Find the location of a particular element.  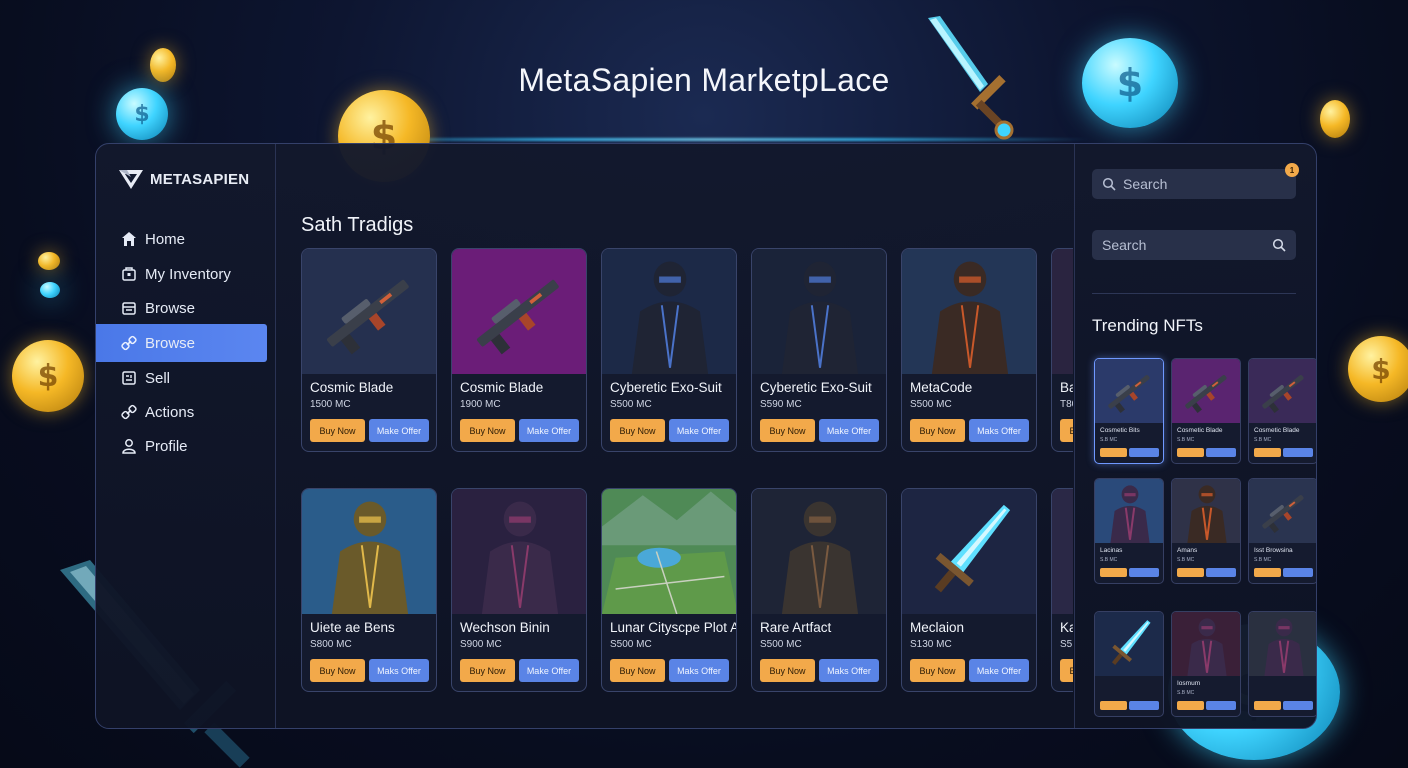

nft-card: Rare Artfact S500 MC Buy Now Maks Offer is located at coordinates (819, 590).